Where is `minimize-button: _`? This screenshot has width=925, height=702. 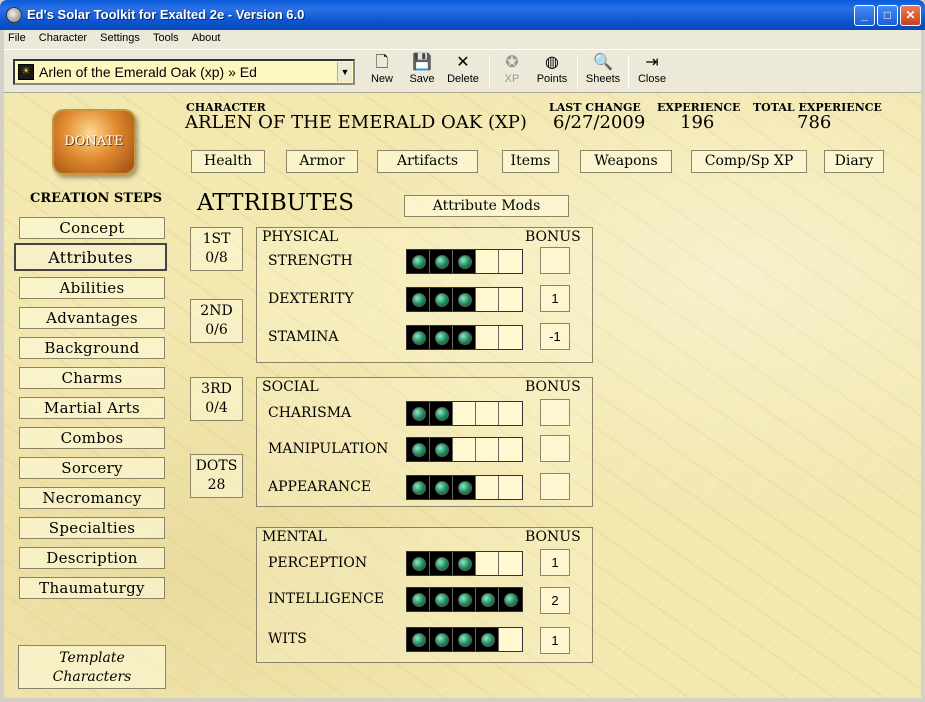
minimize-button: _ is located at coordinates (864, 15).